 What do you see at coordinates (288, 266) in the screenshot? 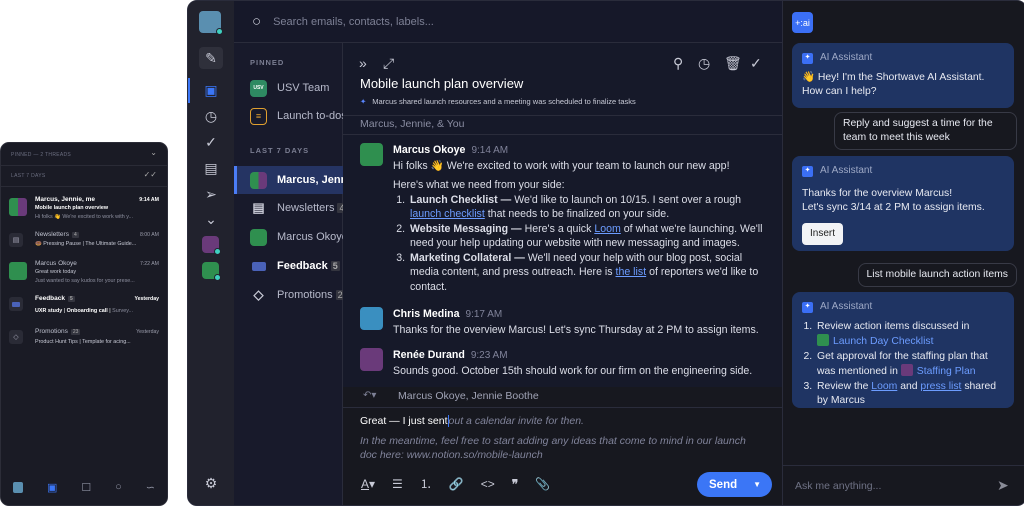
I see `thread-item-feedback: Feedback 5` at bounding box center [288, 266].